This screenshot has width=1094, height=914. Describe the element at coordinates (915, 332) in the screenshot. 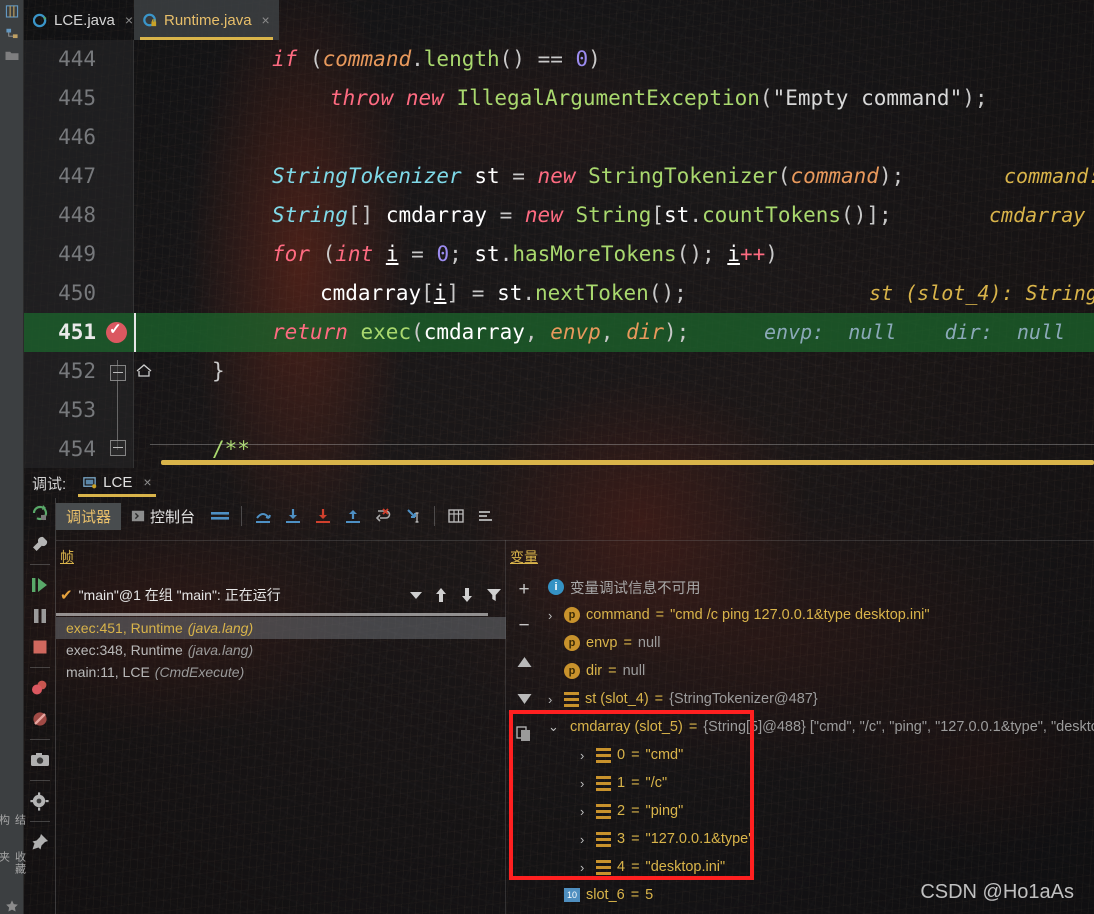

I see `inline-debug-hint: envp: null dir: null` at that location.